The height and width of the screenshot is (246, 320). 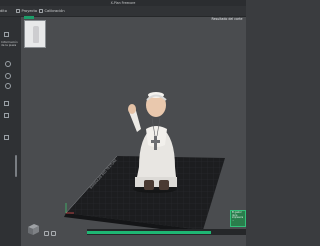 I want to click on plate-tab, so click(x=29, y=17).